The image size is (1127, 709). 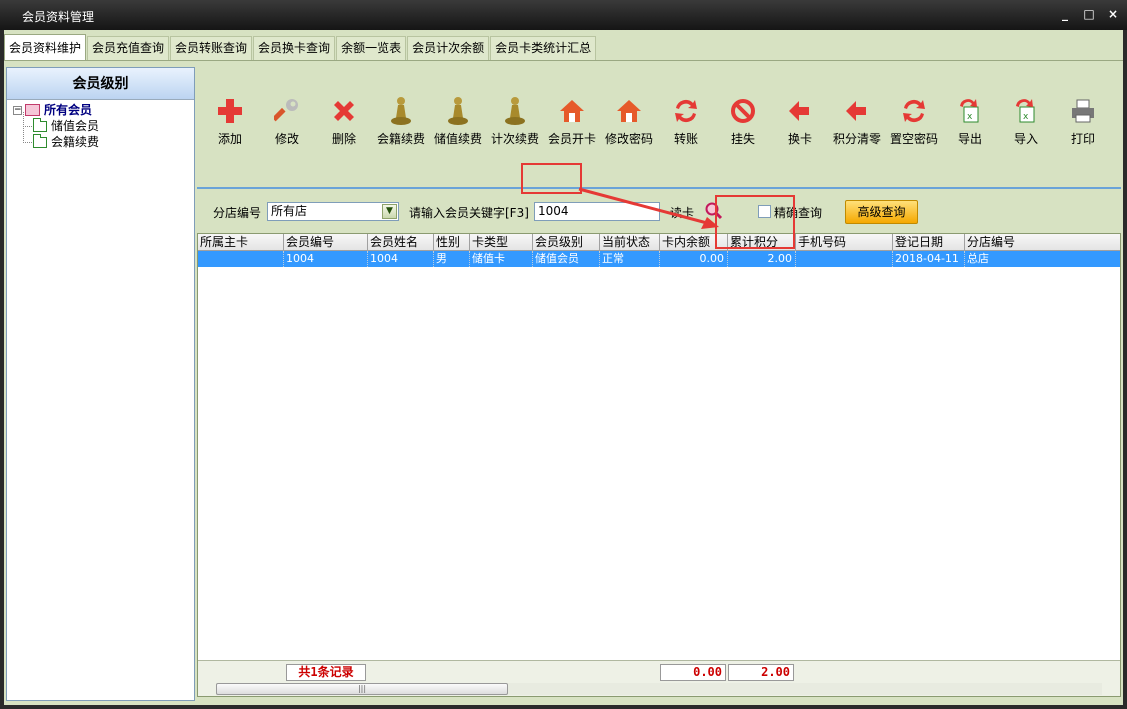 What do you see at coordinates (371, 48) in the screenshot?
I see `tab-balance-list: 余额一览表` at bounding box center [371, 48].